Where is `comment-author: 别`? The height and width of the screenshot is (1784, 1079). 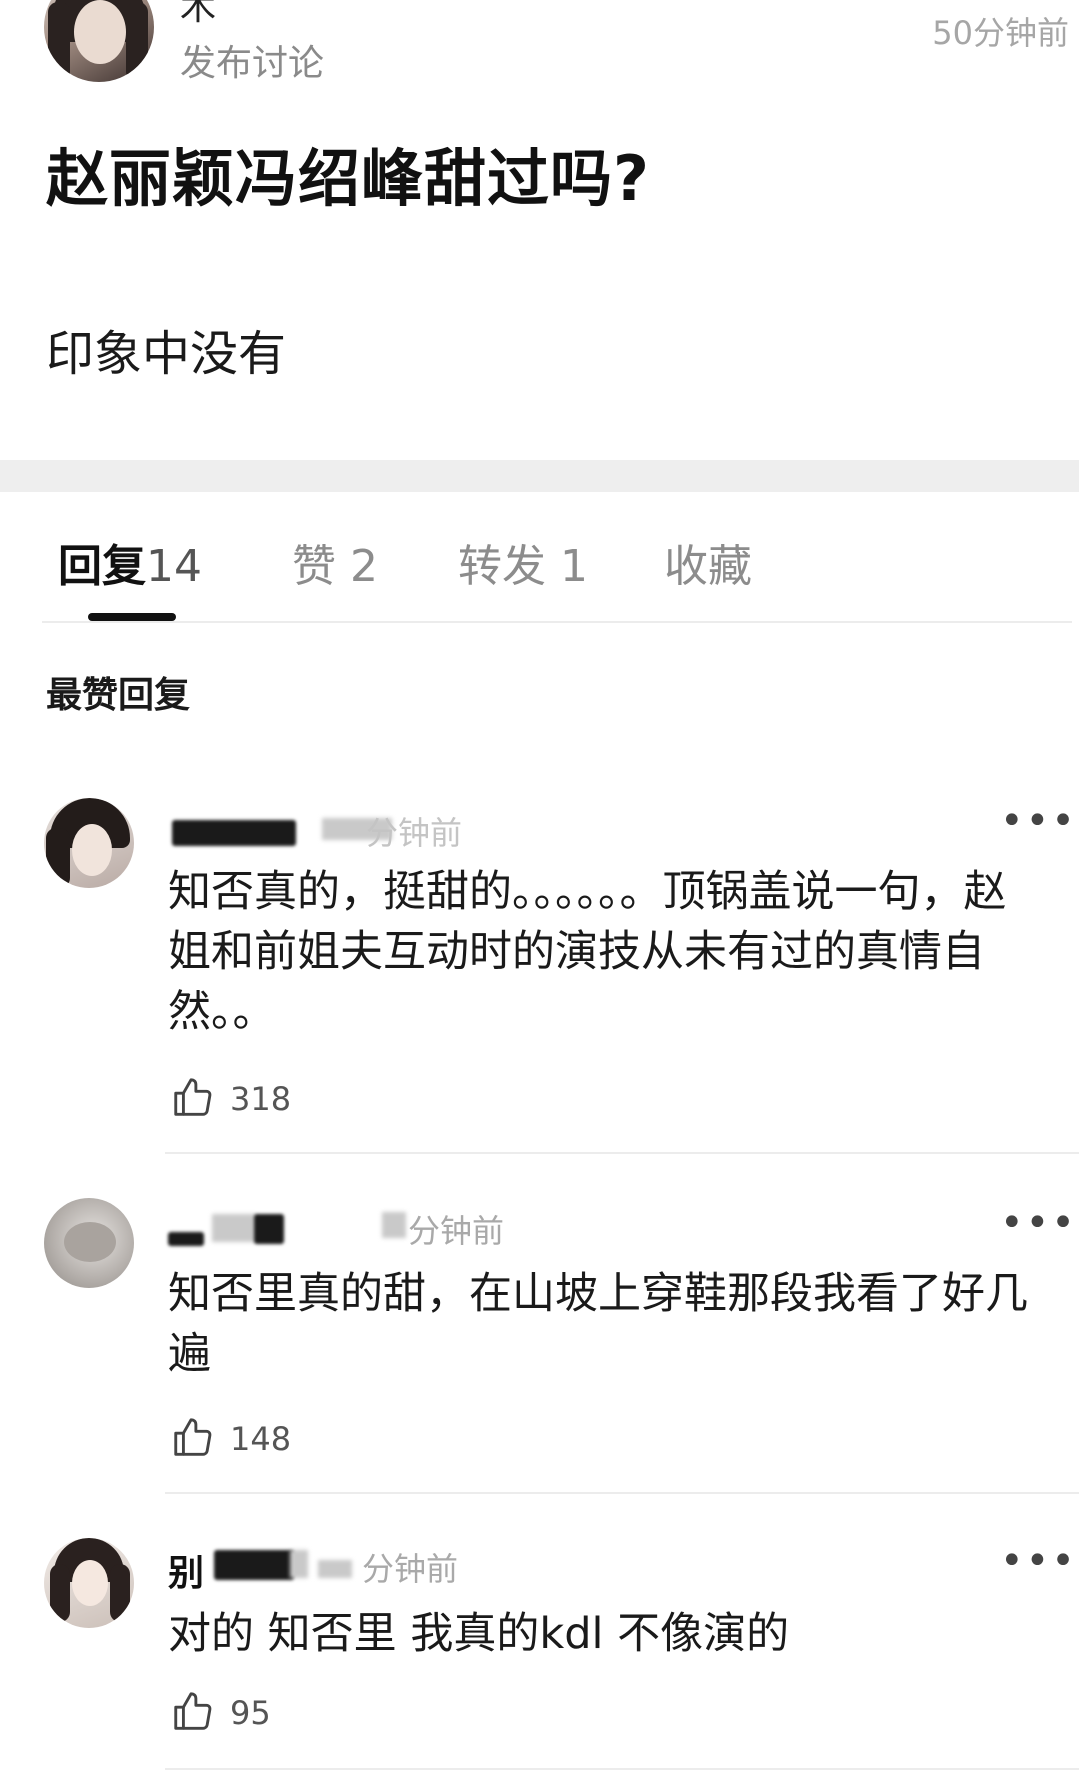
comment-author: 别 is located at coordinates (186, 1570).